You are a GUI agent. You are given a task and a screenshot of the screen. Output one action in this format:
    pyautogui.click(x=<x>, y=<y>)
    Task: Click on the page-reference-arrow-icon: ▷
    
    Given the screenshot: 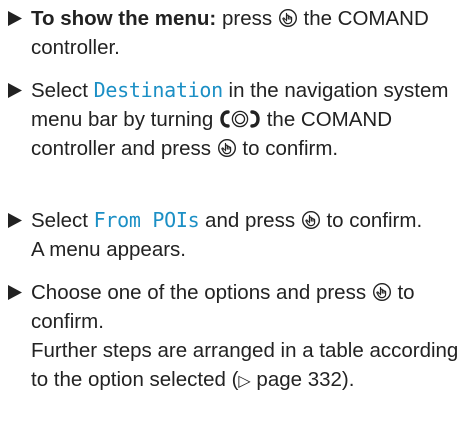 What is the action you would take?
    pyautogui.click(x=244, y=381)
    